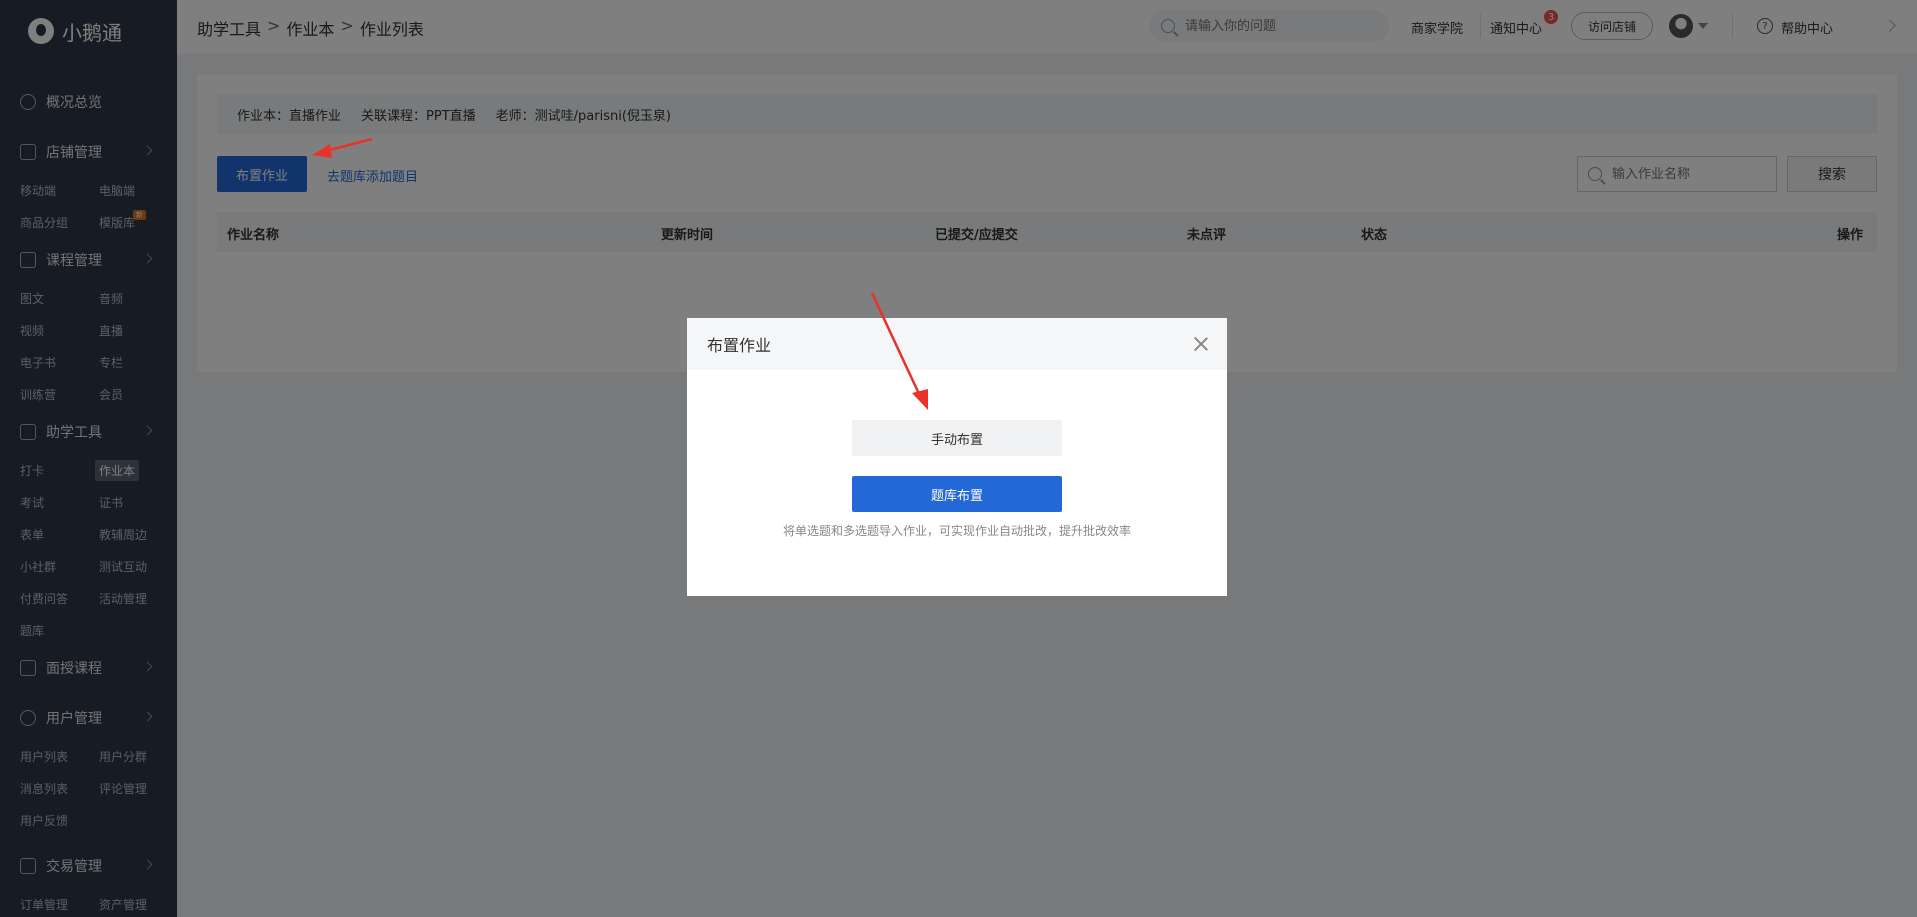  Describe the element at coordinates (957, 344) in the screenshot. I see `dialog-header: 布置作业` at that location.